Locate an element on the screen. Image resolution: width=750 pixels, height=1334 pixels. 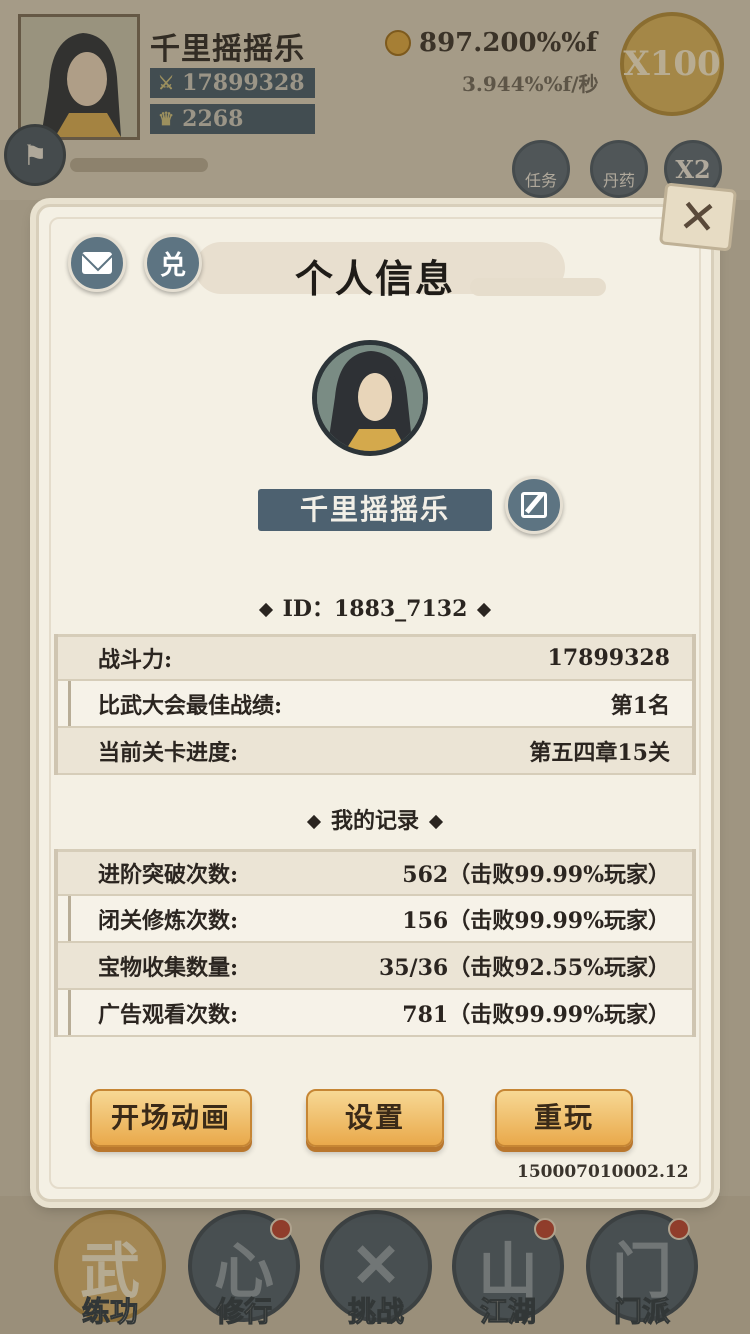
record-row: 进阶突破次数: 562（击败99.99%玩家） is located at coordinates (375, 872).